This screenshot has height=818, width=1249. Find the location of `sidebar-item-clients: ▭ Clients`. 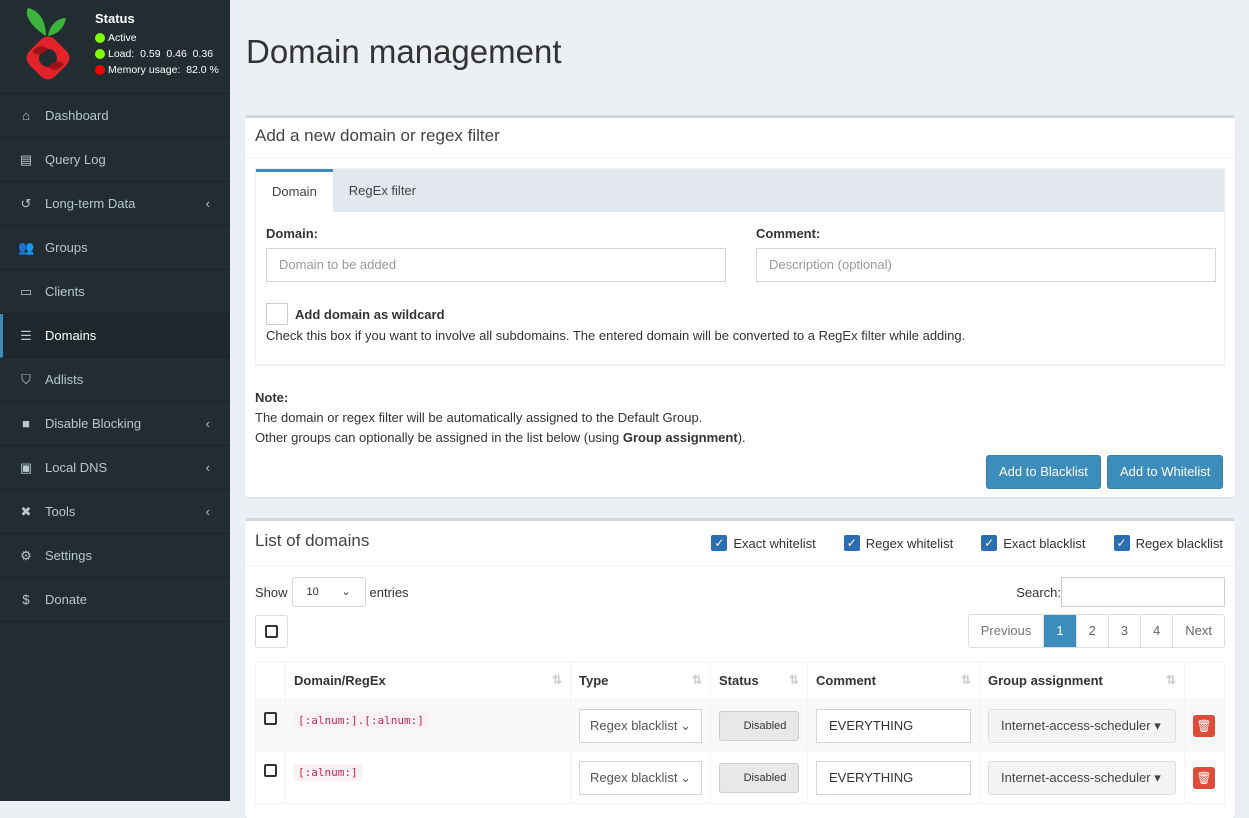

sidebar-item-clients: ▭ Clients is located at coordinates (115, 292).